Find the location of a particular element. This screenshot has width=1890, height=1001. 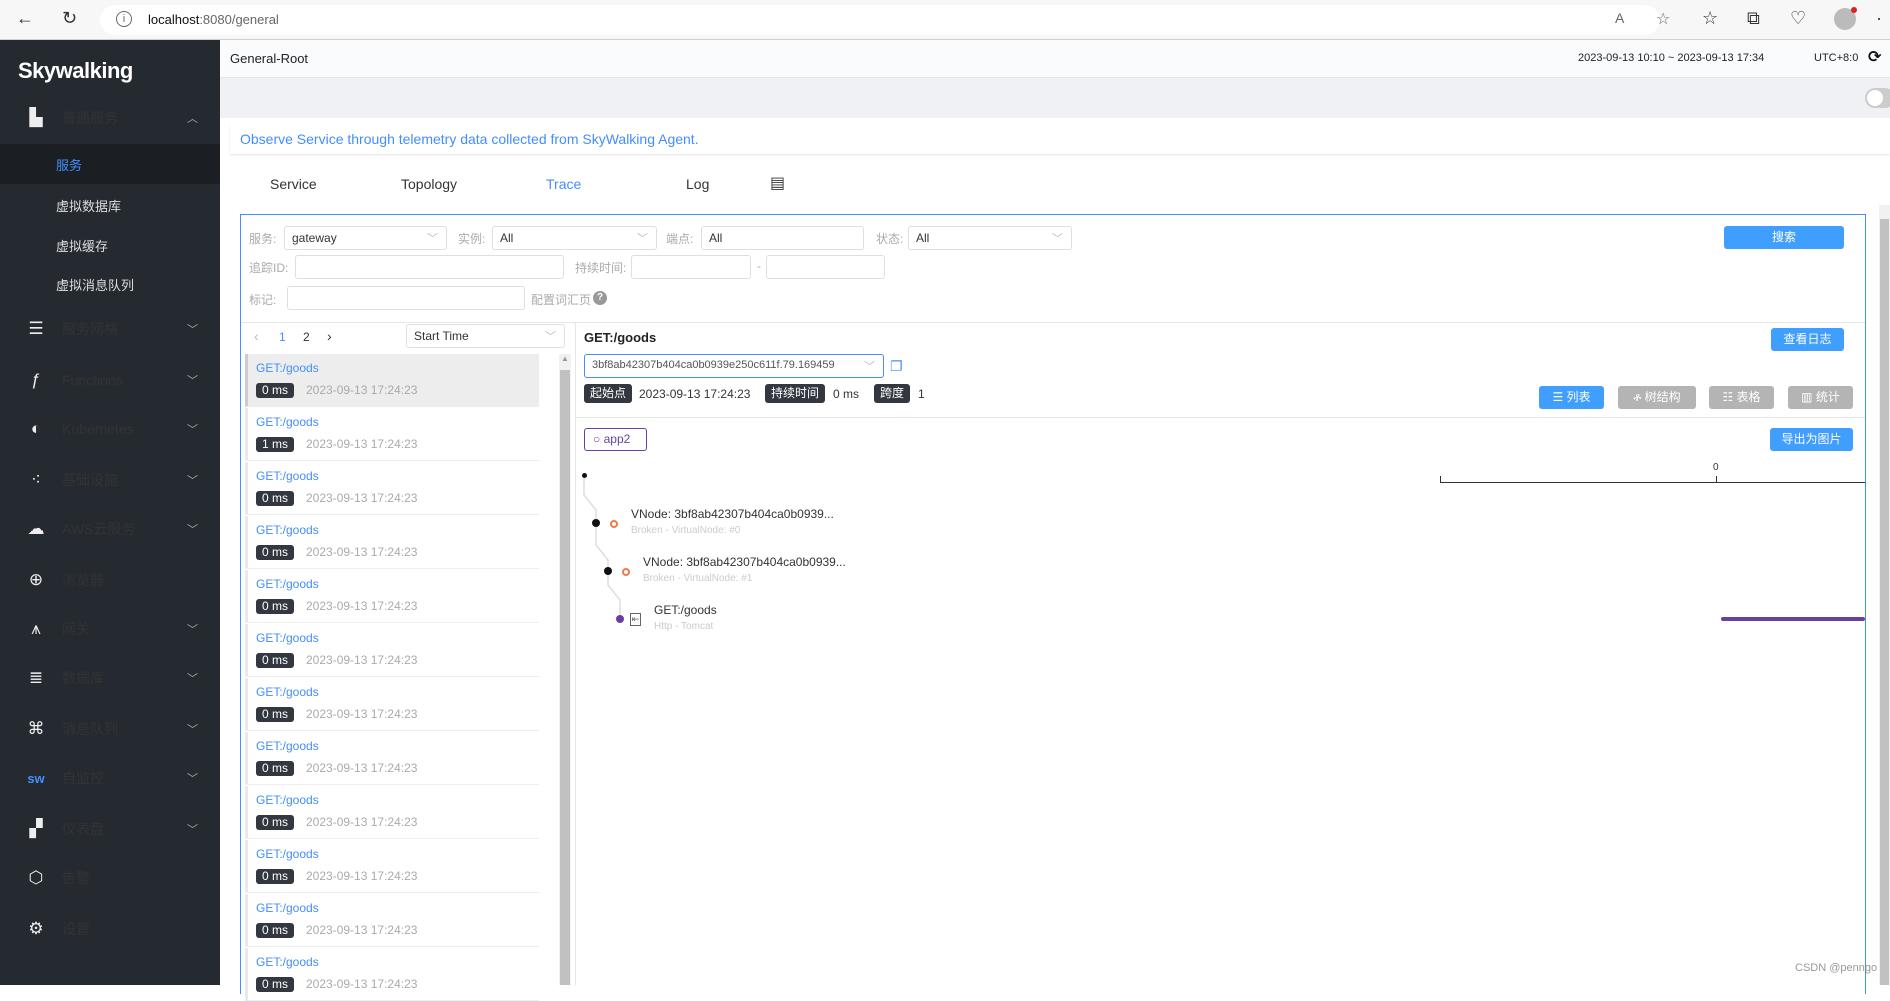

sidebar-subitem-1: 虚拟数据库 is located at coordinates (110, 205).